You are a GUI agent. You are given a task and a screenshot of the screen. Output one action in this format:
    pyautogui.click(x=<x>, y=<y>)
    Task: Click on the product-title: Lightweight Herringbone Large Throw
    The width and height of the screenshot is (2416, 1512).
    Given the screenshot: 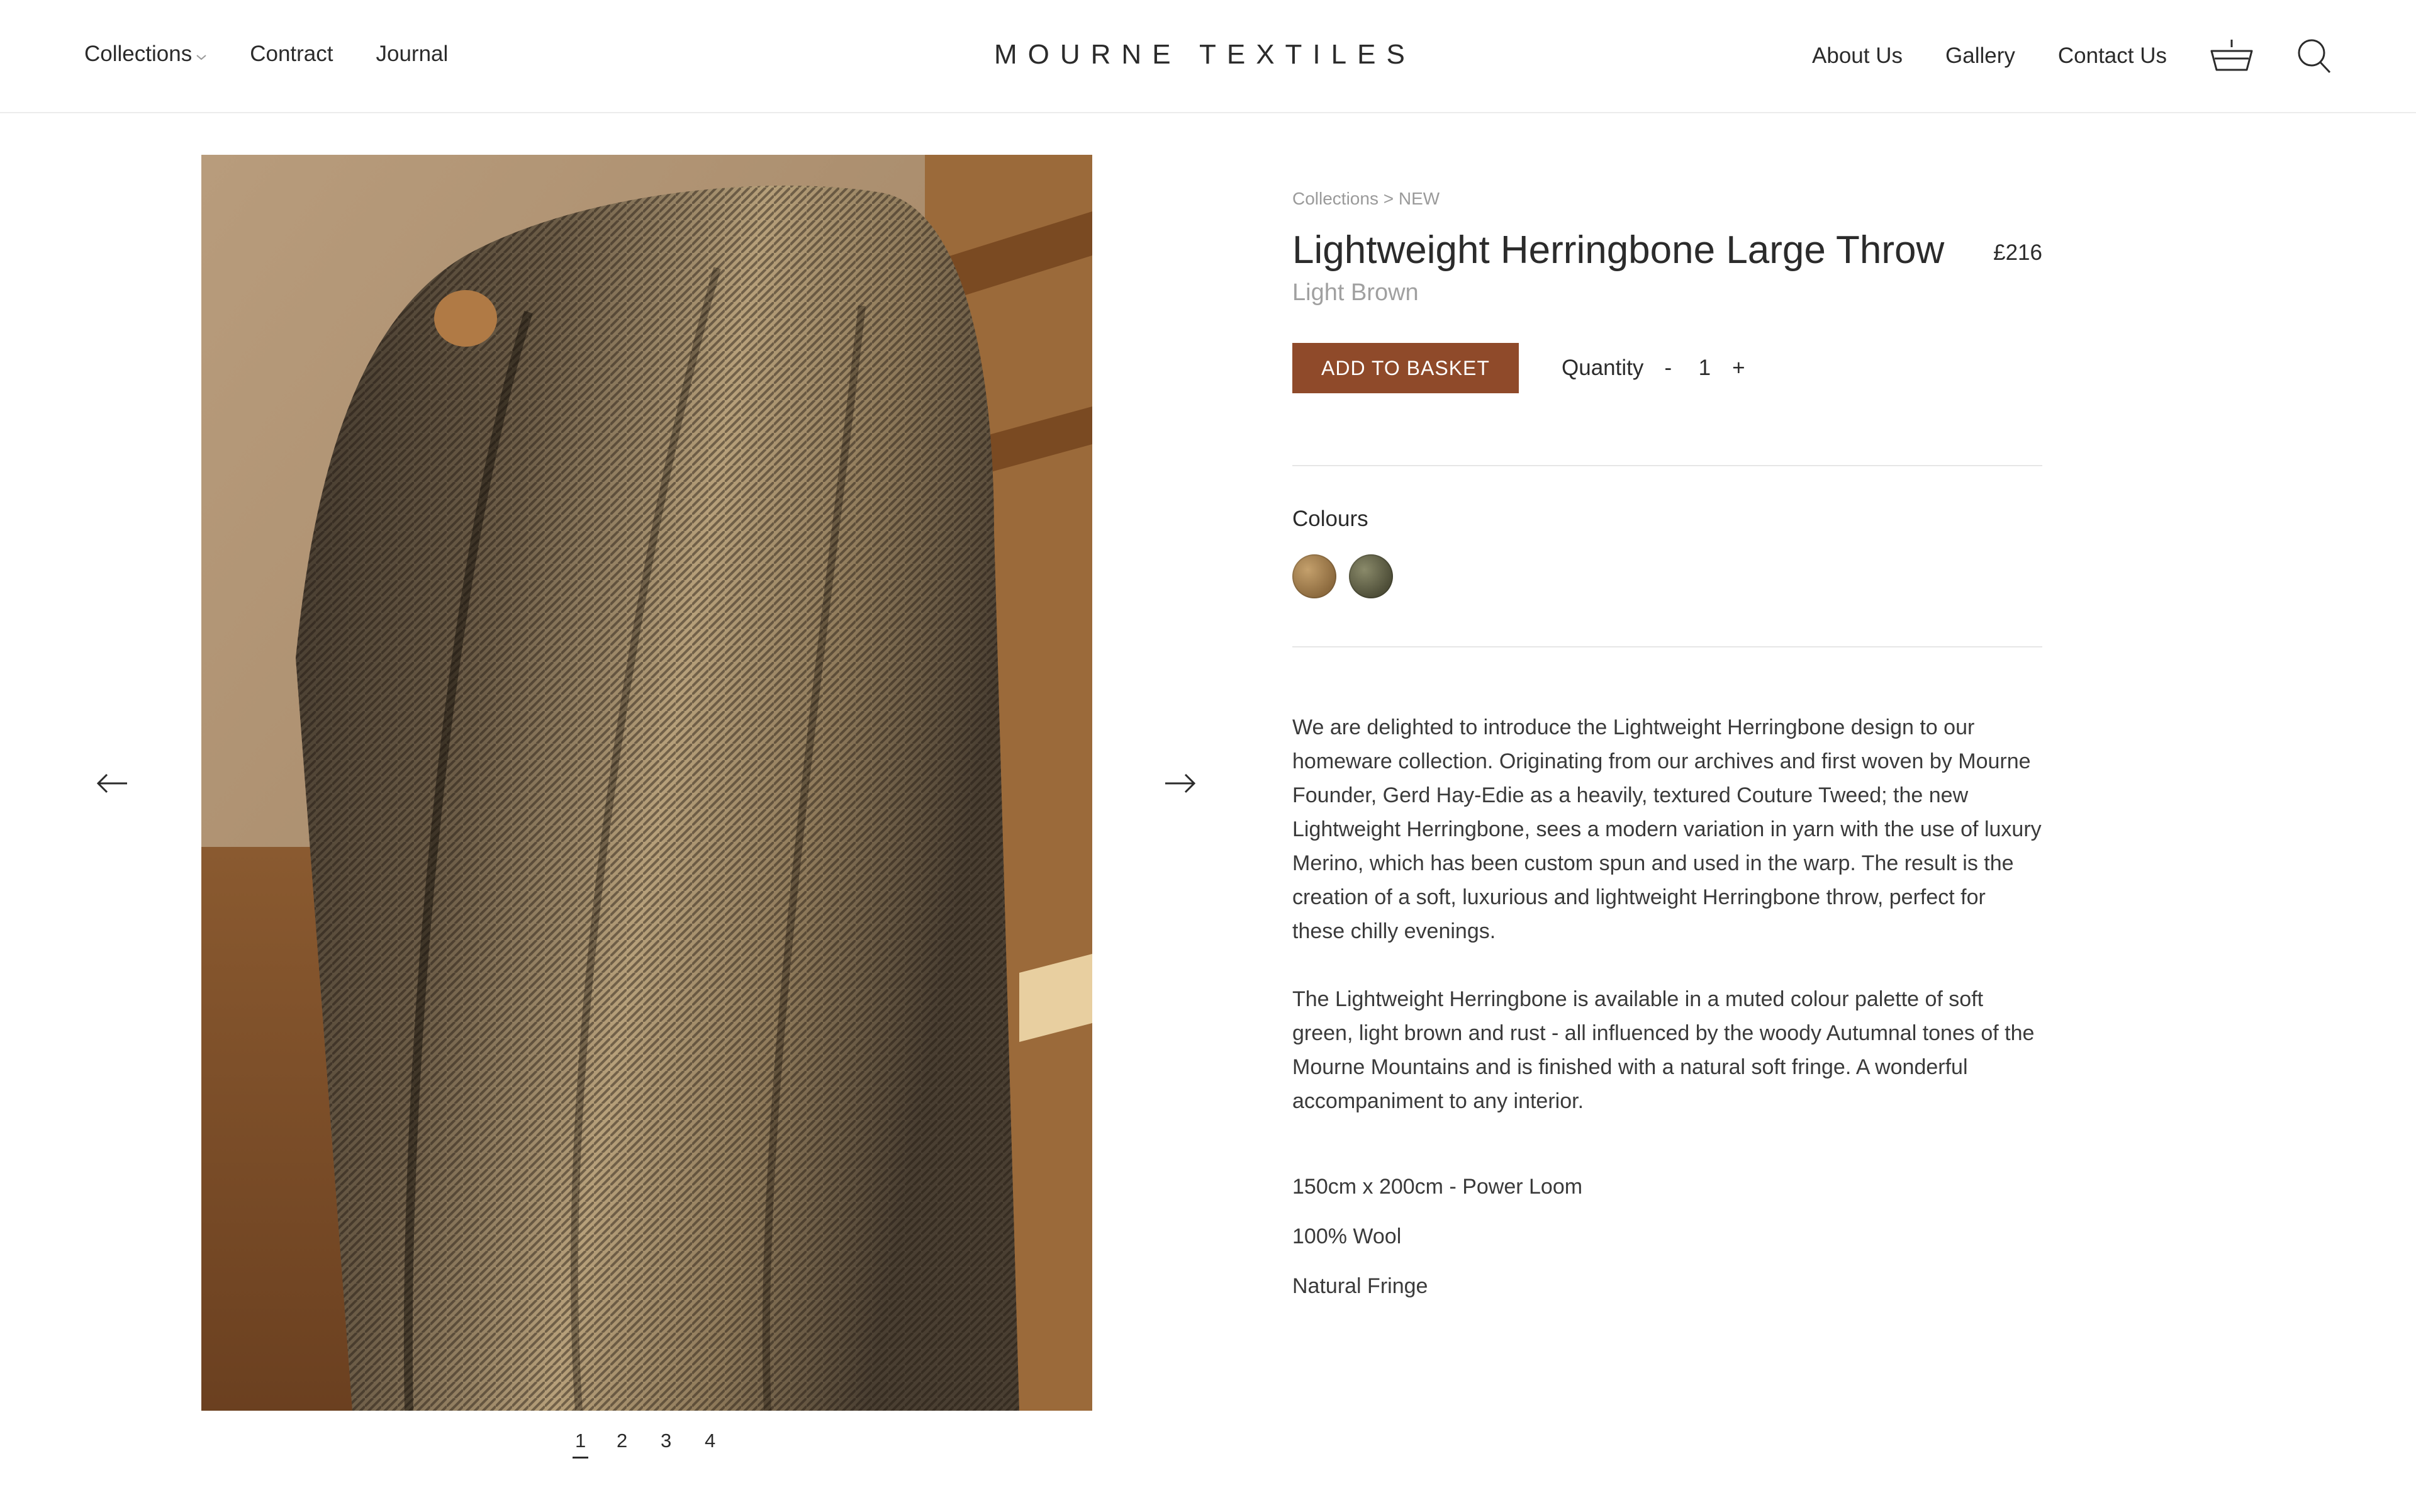 What is the action you would take?
    pyautogui.click(x=1618, y=250)
    